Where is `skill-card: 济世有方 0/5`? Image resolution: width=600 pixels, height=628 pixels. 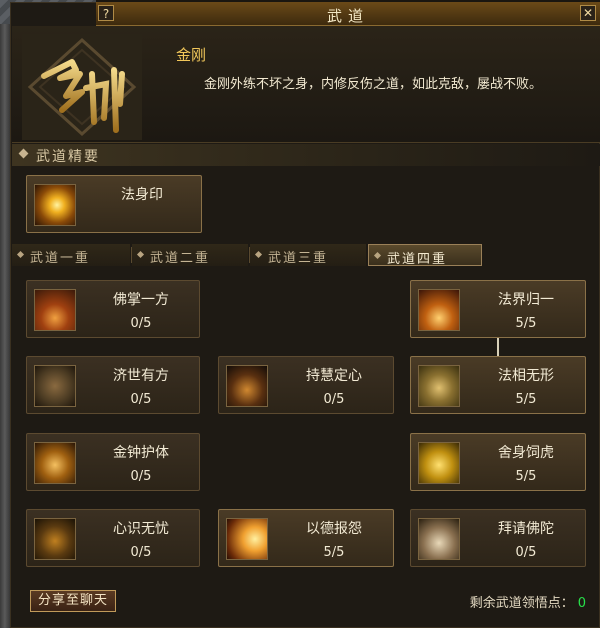 skill-card: 济世有方 0/5 is located at coordinates (113, 385).